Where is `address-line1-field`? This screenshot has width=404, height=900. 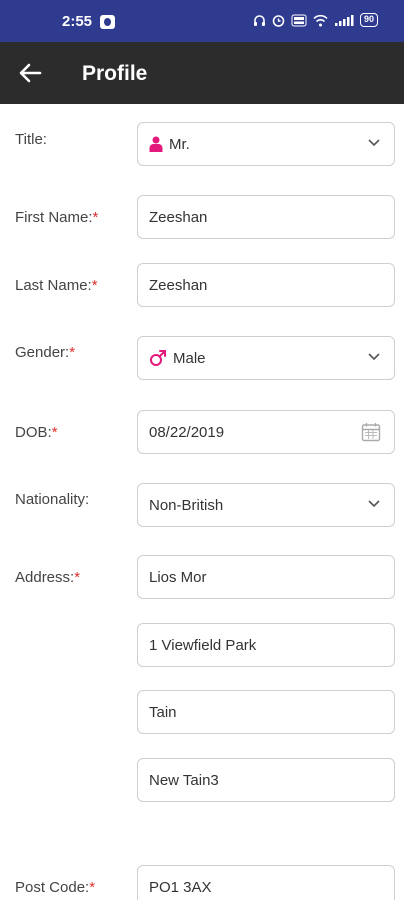
address-line1-field is located at coordinates (266, 577).